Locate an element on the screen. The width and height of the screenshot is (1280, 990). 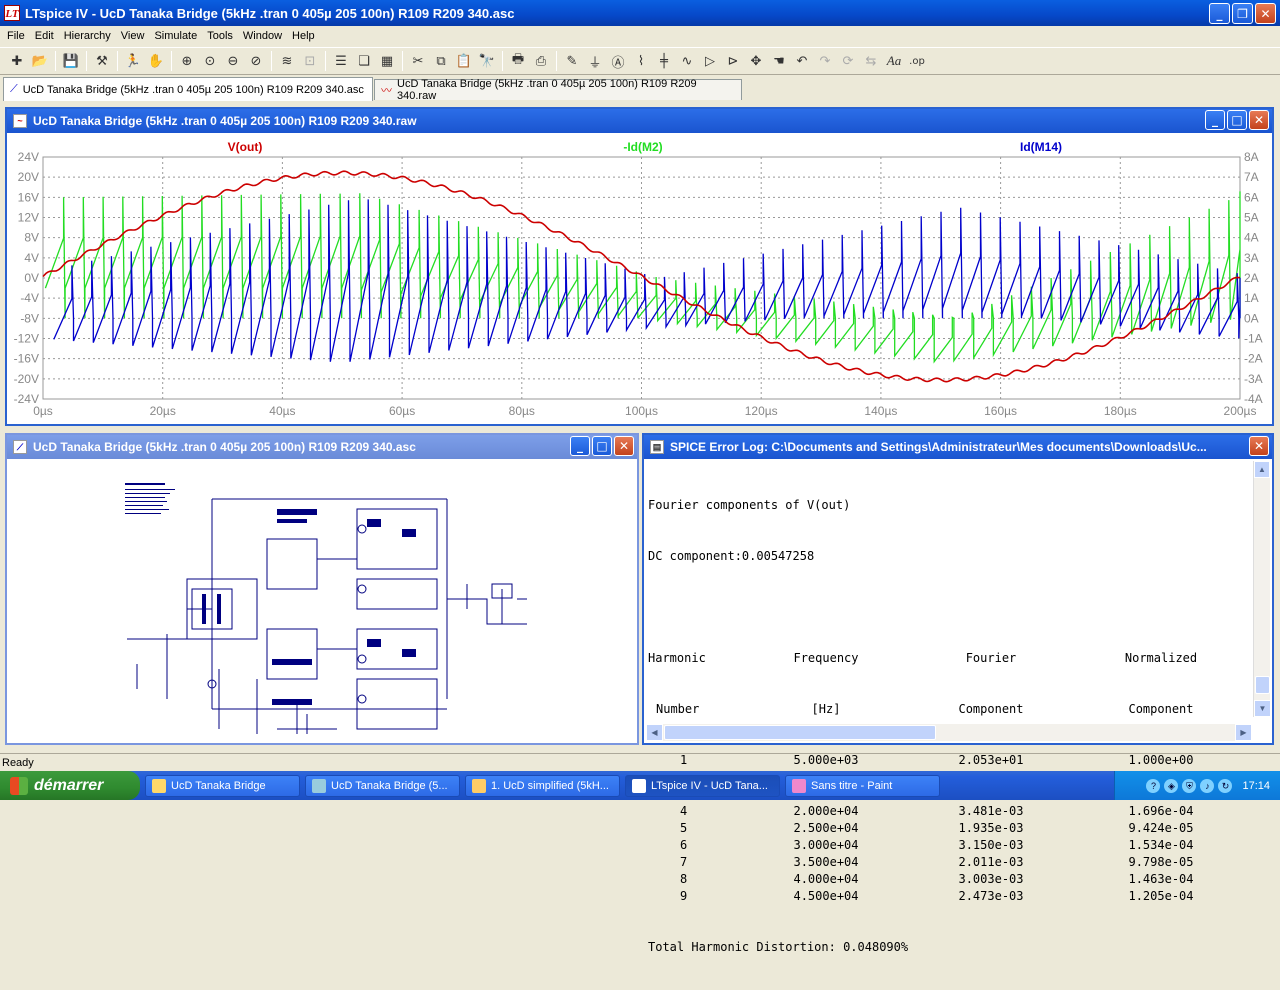
security-icon: ⛨ is located at coordinates (1189, 785).